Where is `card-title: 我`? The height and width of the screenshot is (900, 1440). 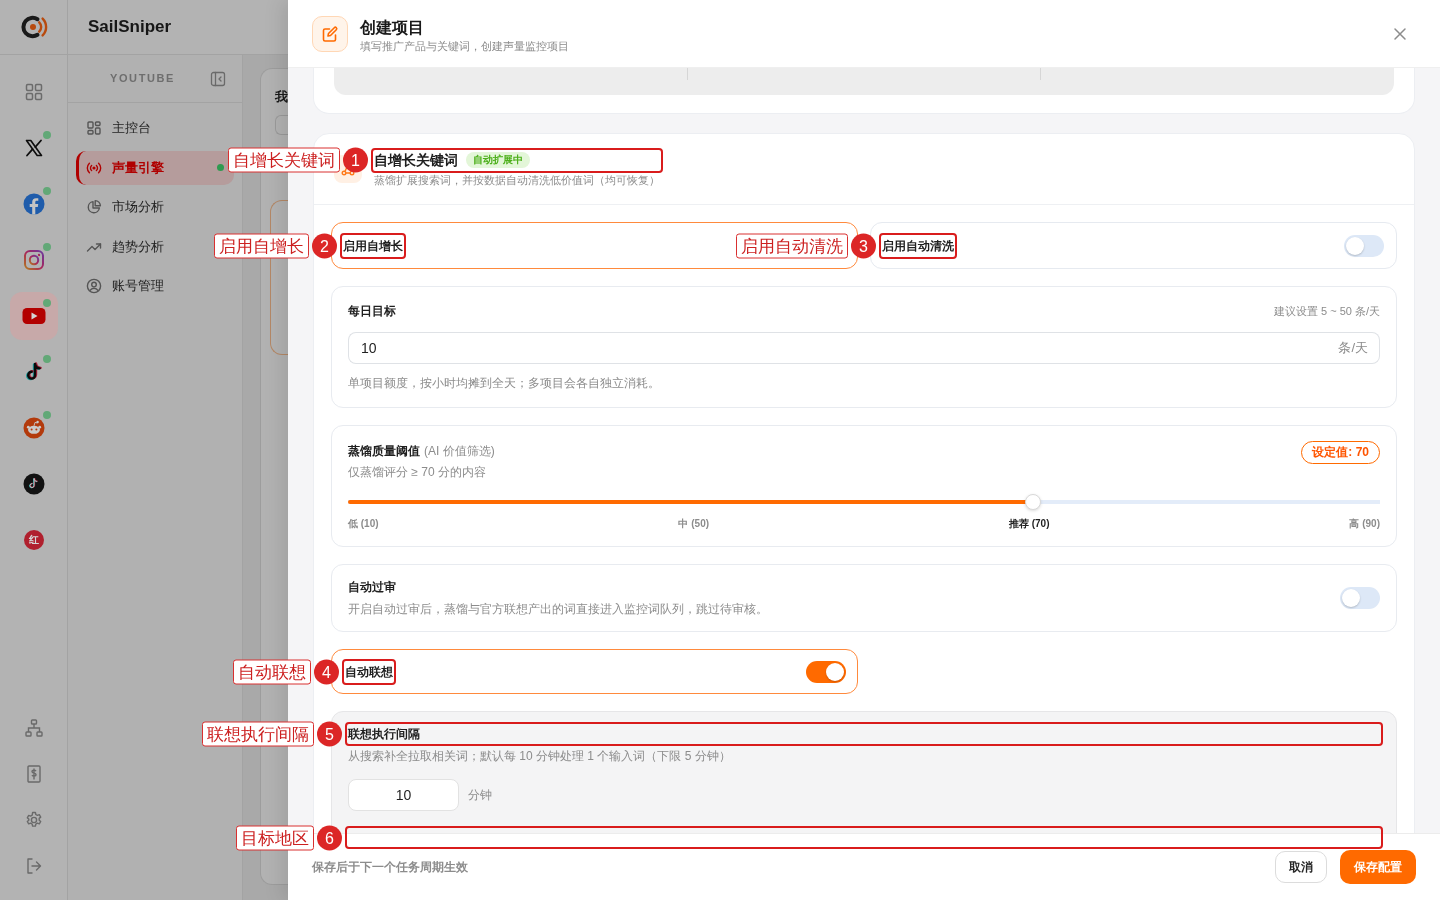
card-title: 我 is located at coordinates (281, 97).